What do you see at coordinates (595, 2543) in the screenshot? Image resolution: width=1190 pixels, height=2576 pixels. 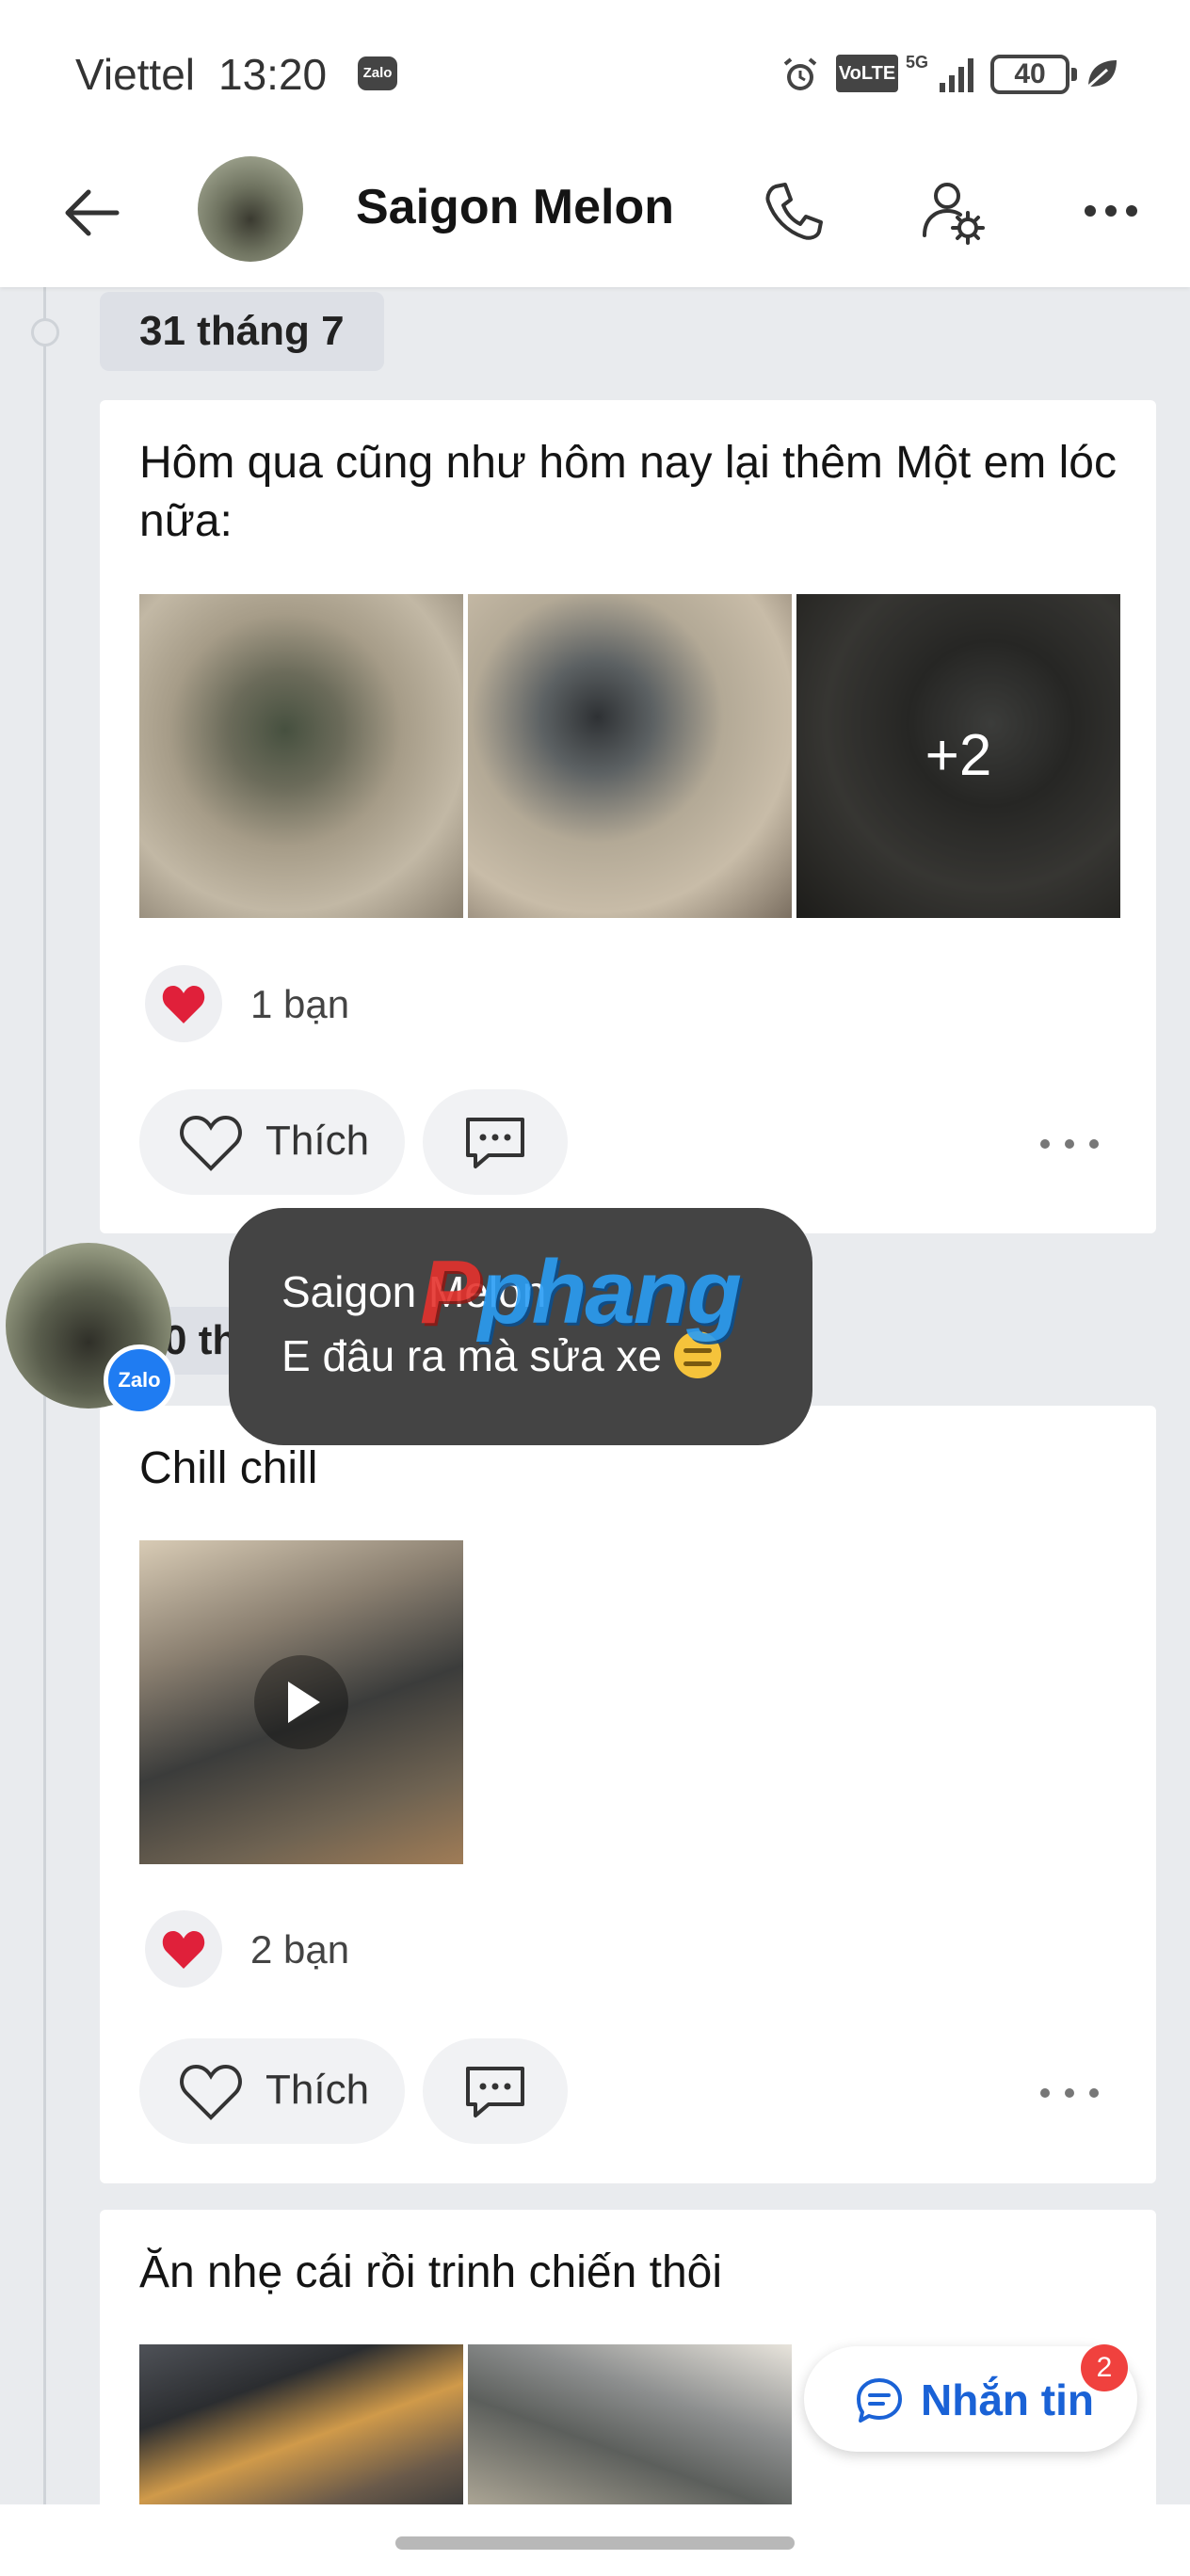 I see `home-indicator` at bounding box center [595, 2543].